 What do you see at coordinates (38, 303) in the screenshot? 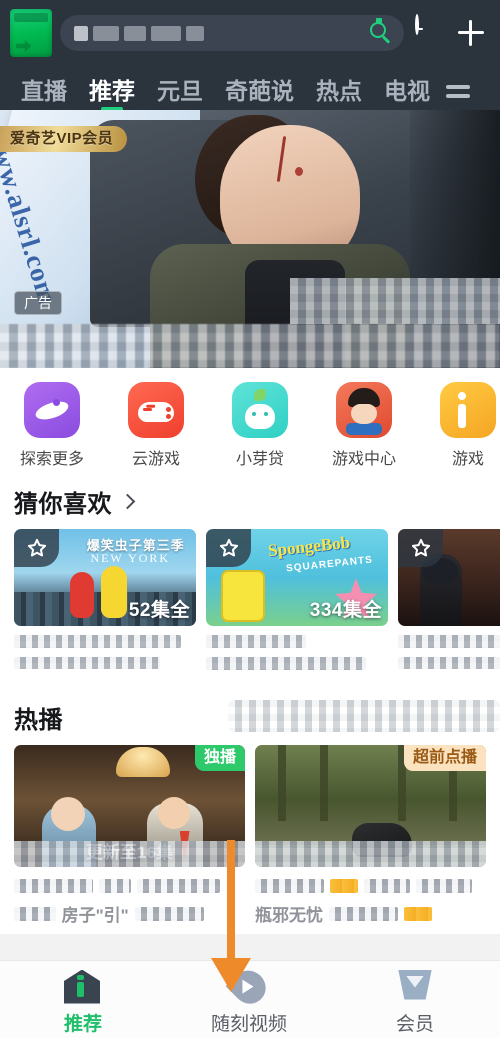
I see `ad-label-badge: 广告` at bounding box center [38, 303].